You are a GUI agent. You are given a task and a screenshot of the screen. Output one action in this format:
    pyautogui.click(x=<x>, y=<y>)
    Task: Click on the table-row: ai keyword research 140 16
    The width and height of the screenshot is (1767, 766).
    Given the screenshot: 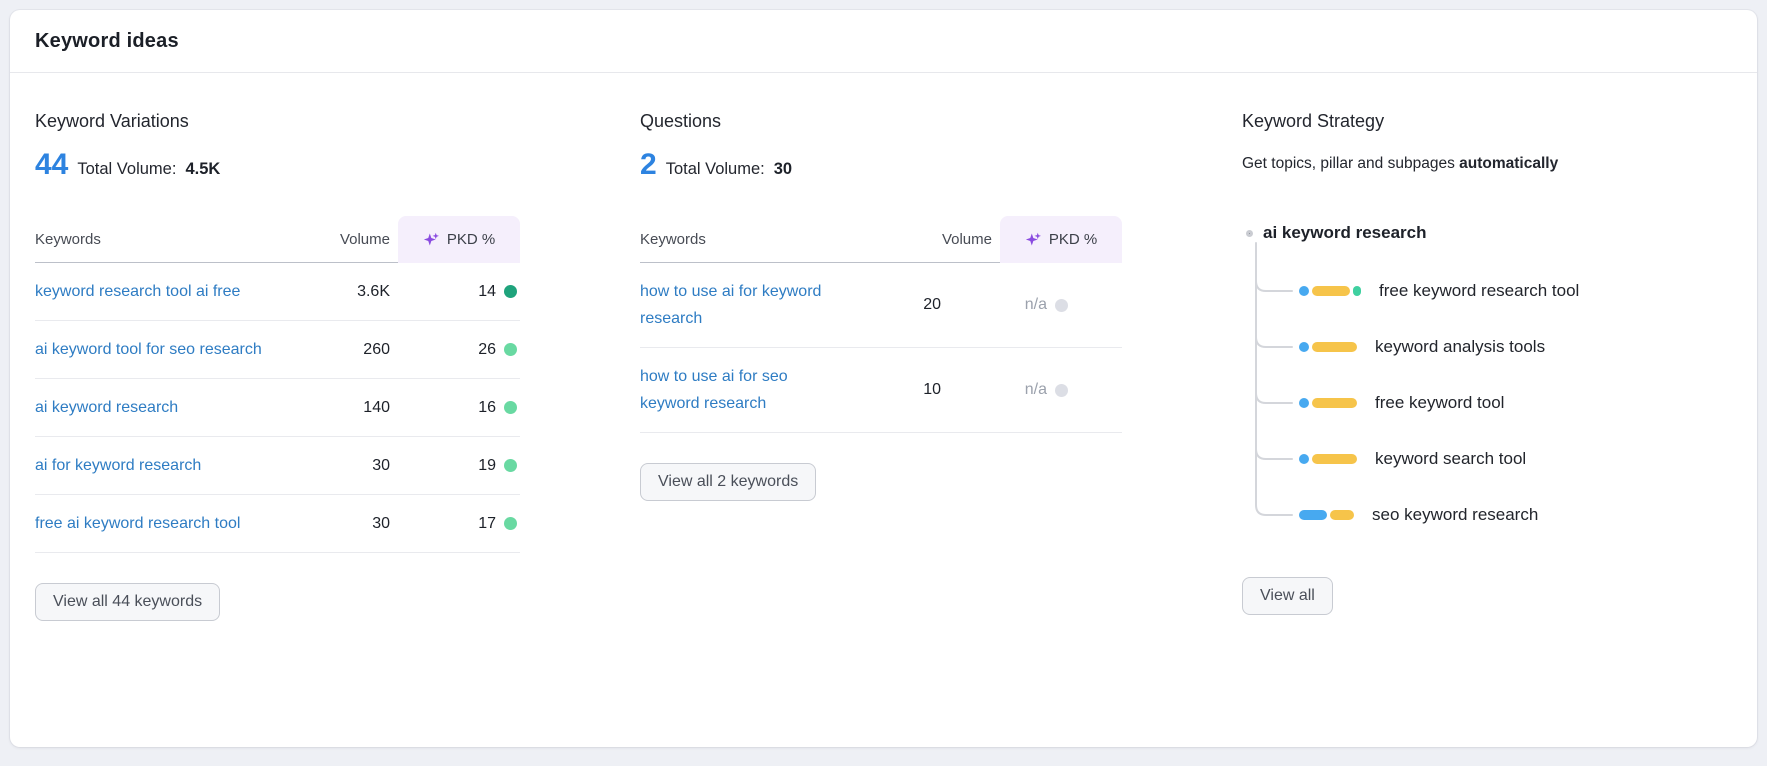 What is the action you would take?
    pyautogui.click(x=277, y=408)
    